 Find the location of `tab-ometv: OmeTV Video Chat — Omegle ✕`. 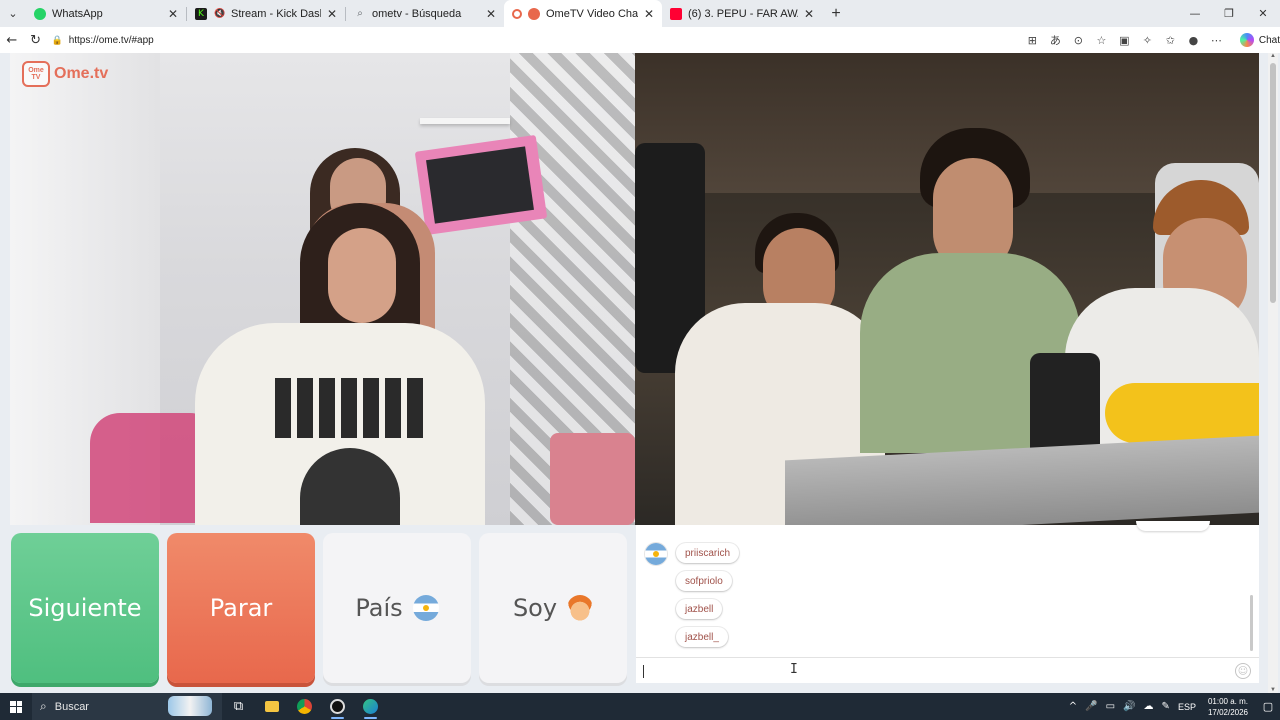

tab-ometv: OmeTV Video Chat — Omegle ✕ is located at coordinates (583, 13).